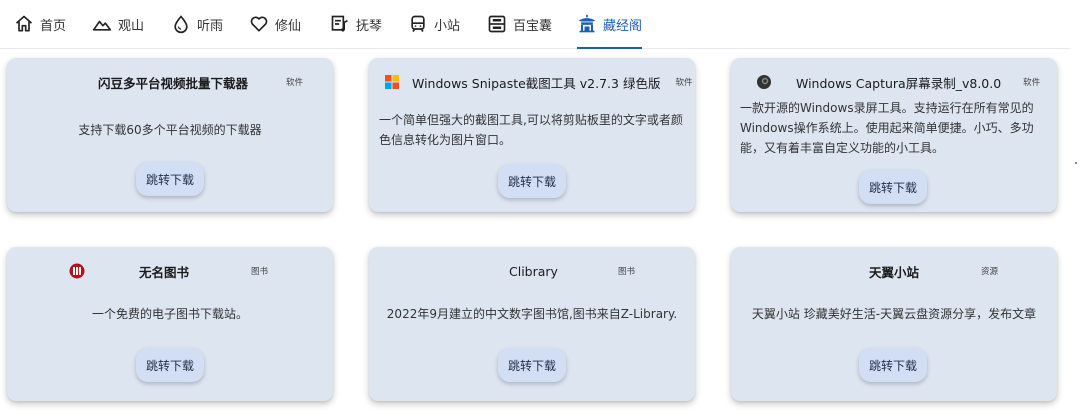 Image resolution: width=1080 pixels, height=417 pixels. What do you see at coordinates (1075, 208) in the screenshot?
I see `scrollbar-track` at bounding box center [1075, 208].